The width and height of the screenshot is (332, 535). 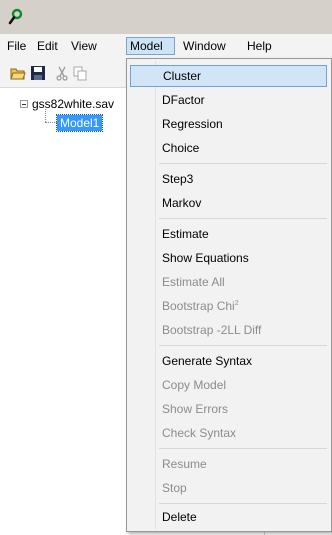 What do you see at coordinates (166, 17) in the screenshot?
I see `title-bar` at bounding box center [166, 17].